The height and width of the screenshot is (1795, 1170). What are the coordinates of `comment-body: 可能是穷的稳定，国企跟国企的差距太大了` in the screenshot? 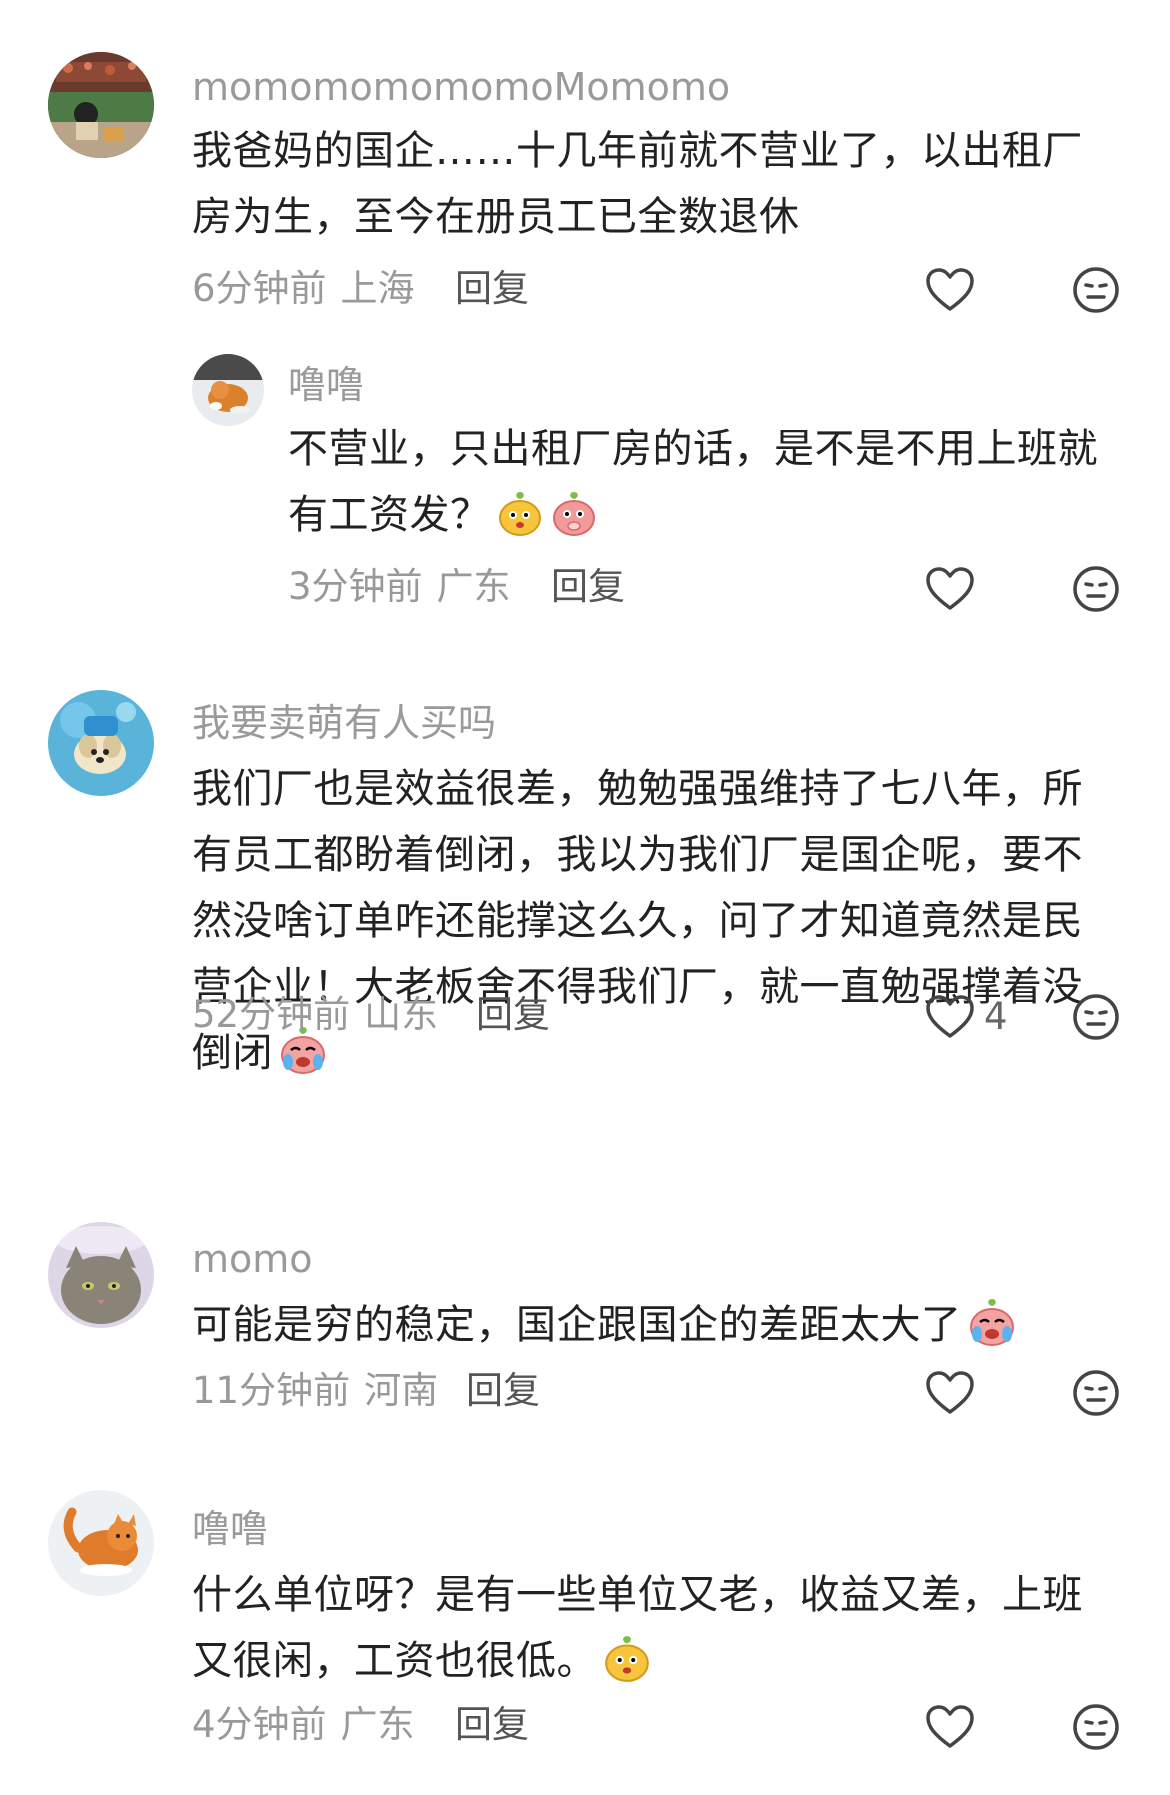 It's located at (577, 1325).